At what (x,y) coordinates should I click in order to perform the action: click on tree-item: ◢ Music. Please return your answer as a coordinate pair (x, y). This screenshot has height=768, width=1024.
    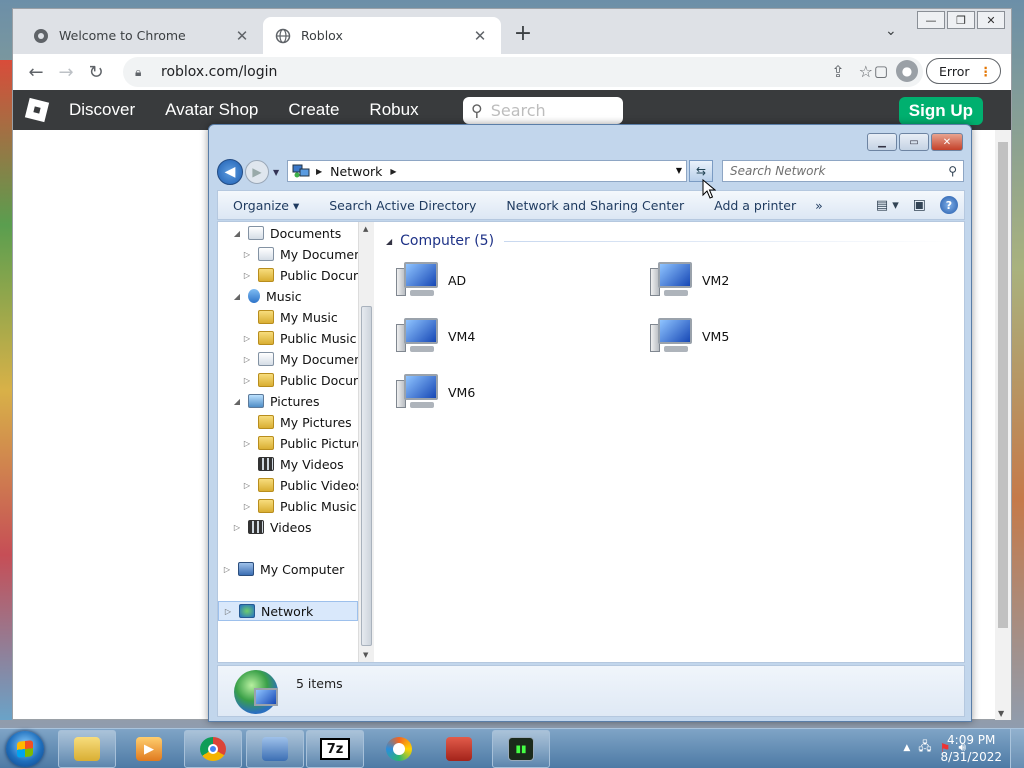
    Looking at the image, I should click on (267, 296).